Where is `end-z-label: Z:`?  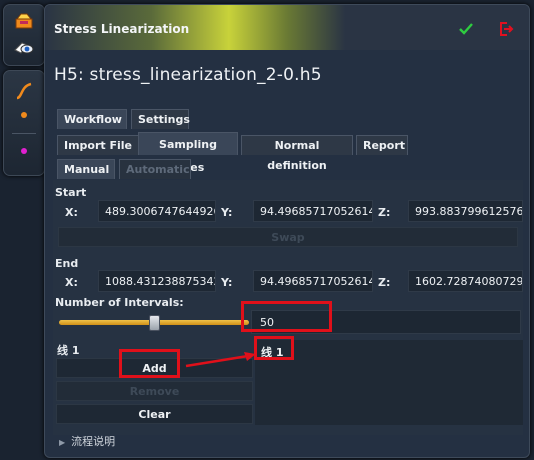 end-z-label: Z: is located at coordinates (384, 282).